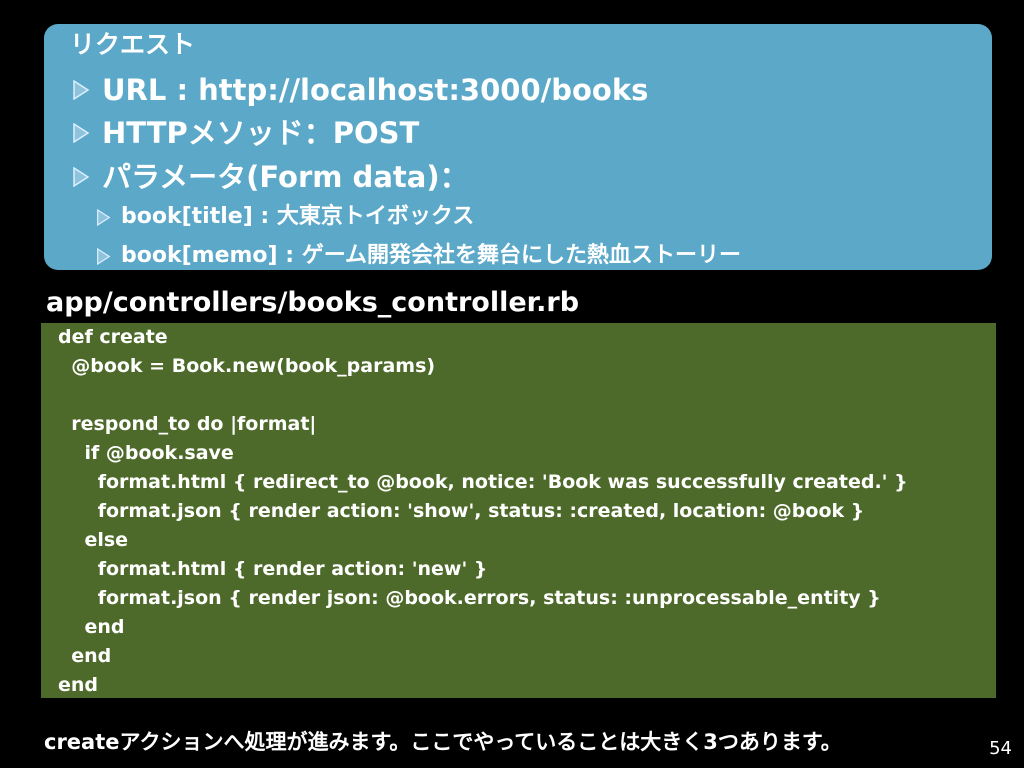 This screenshot has height=768, width=1024. I want to click on bullet-params: パラメータ(Form data)：, so click(270, 177).